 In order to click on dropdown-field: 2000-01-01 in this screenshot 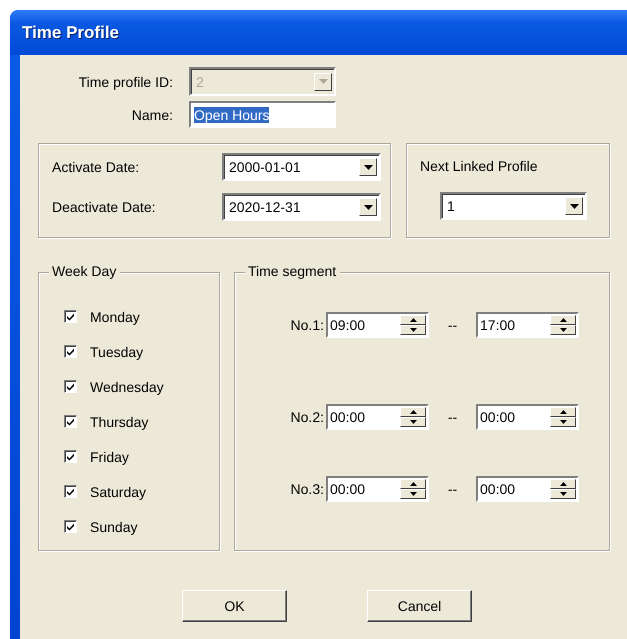, I will do `click(301, 167)`.